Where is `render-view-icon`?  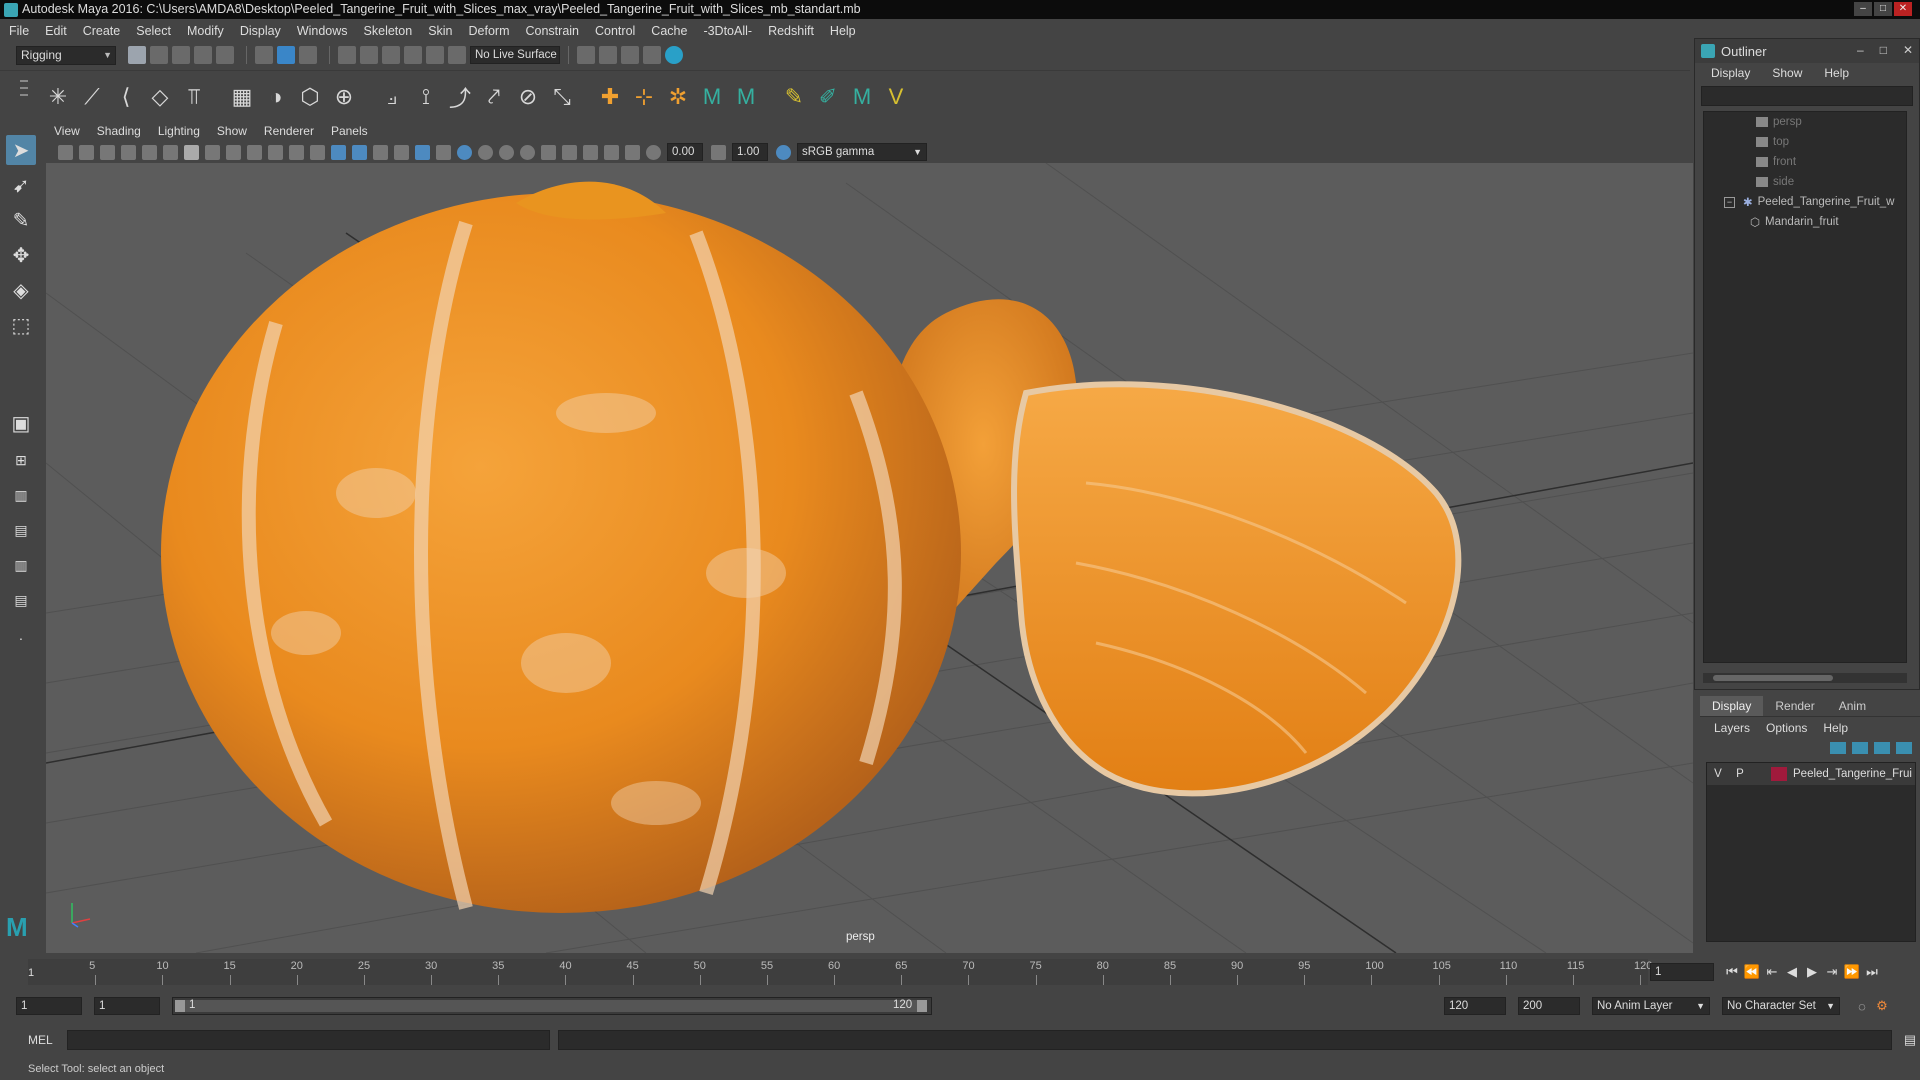
render-view-icon is located at coordinates (586, 55).